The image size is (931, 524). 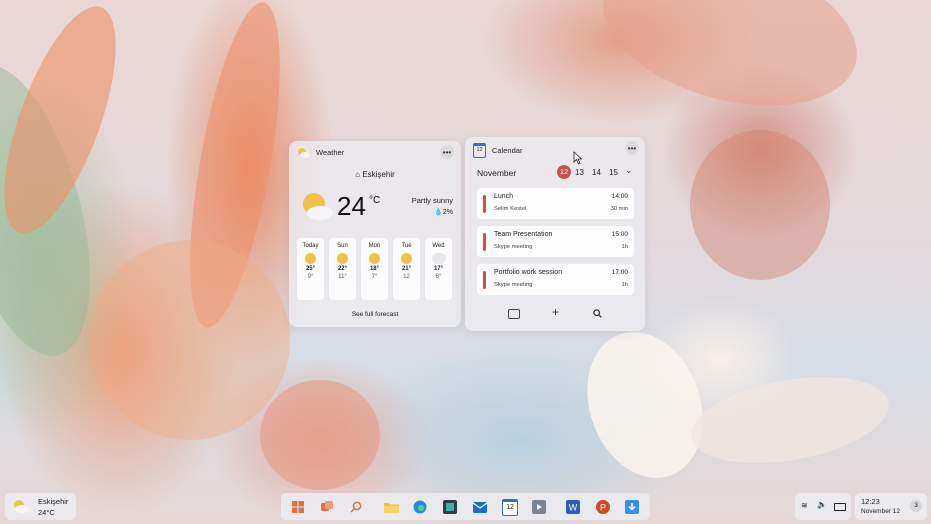 I want to click on calendar-day: 13, so click(x=579, y=172).